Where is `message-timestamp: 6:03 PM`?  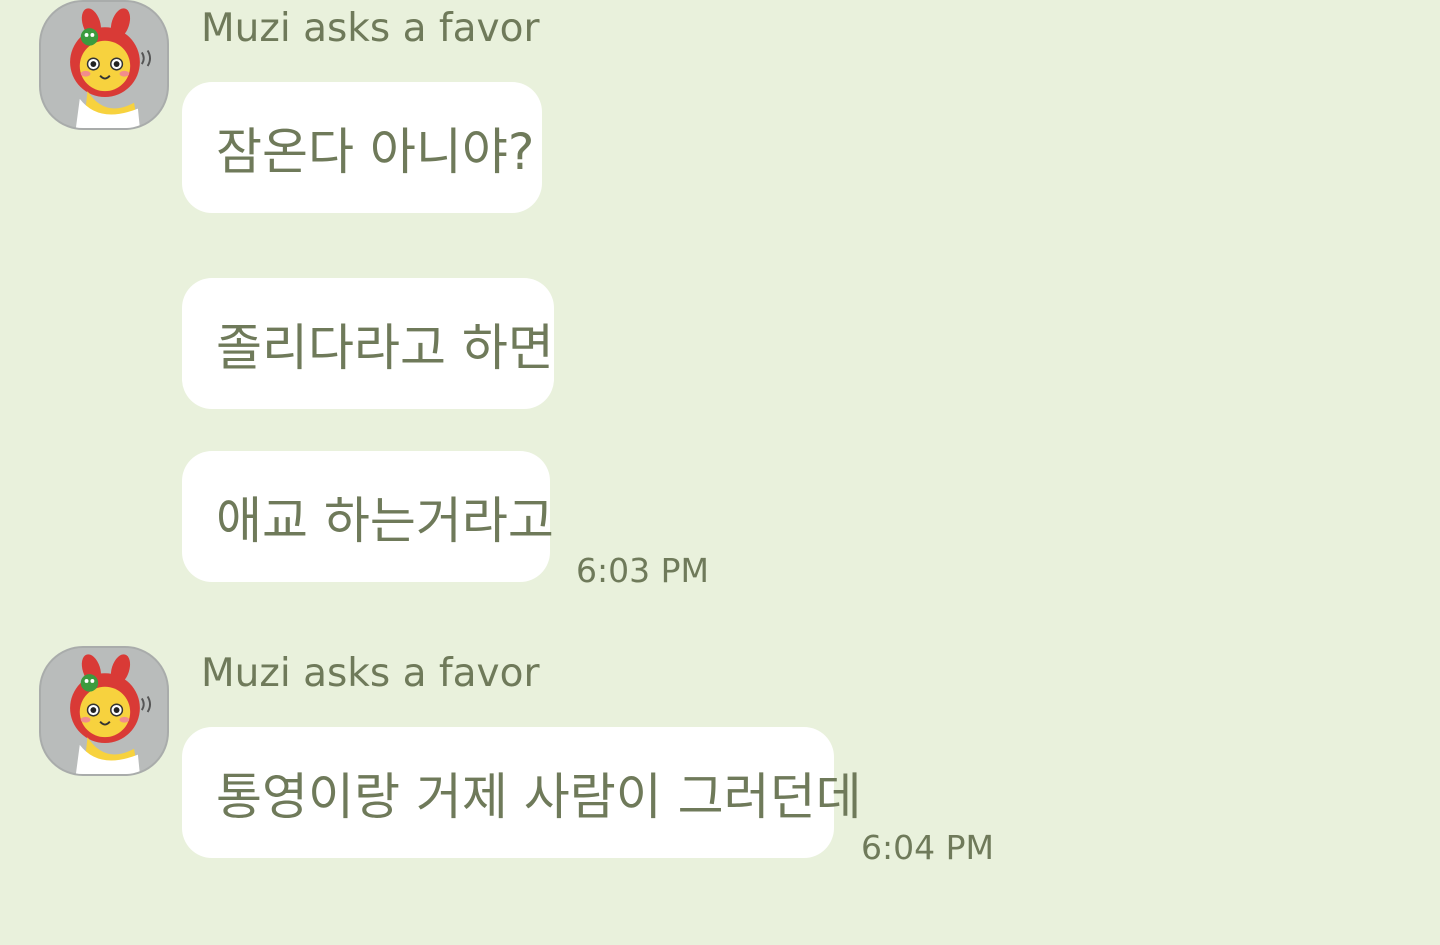 message-timestamp: 6:03 PM is located at coordinates (642, 570).